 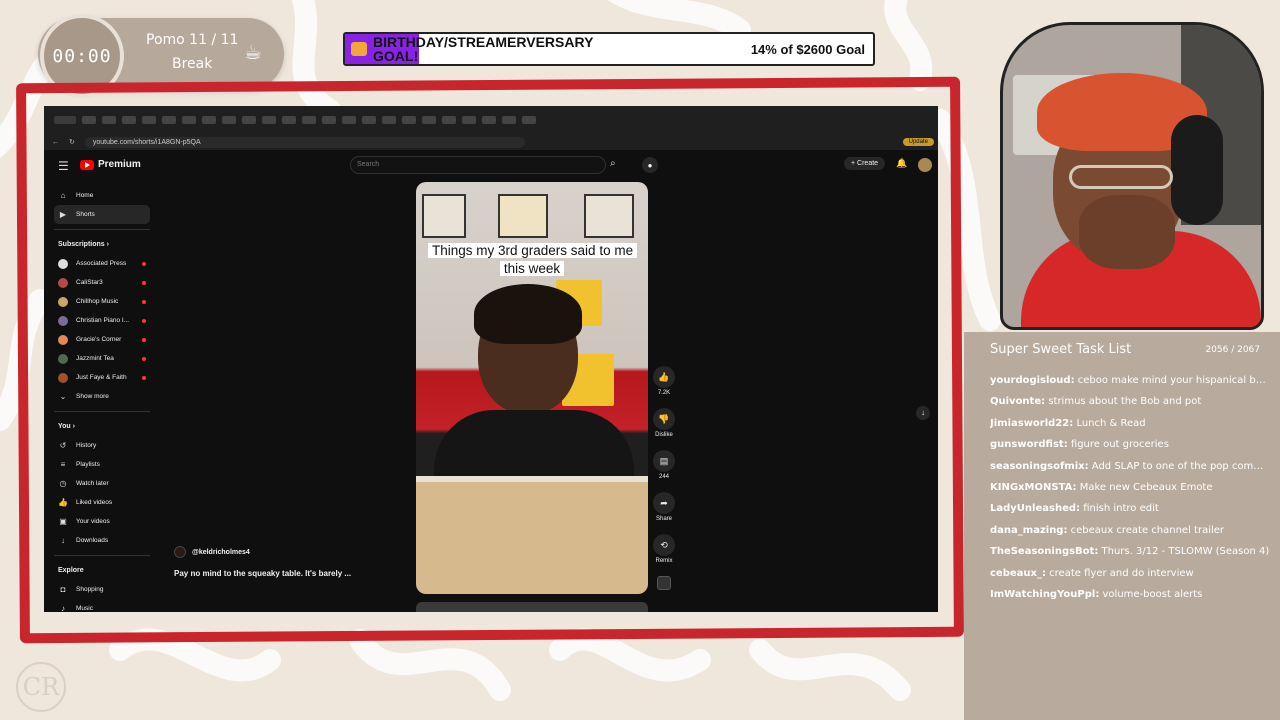 I want to click on share-icon: ➦, so click(x=664, y=503).